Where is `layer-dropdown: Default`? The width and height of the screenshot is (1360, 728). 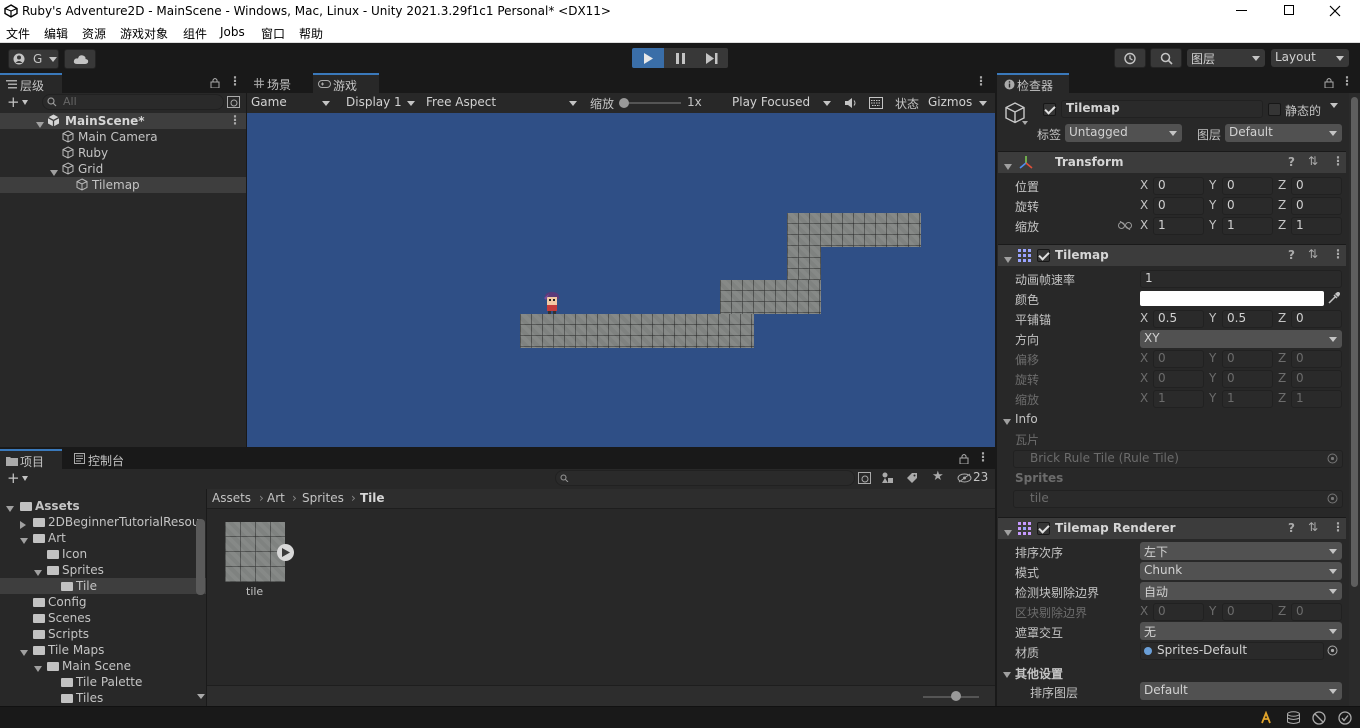
layer-dropdown: Default is located at coordinates (1283, 133).